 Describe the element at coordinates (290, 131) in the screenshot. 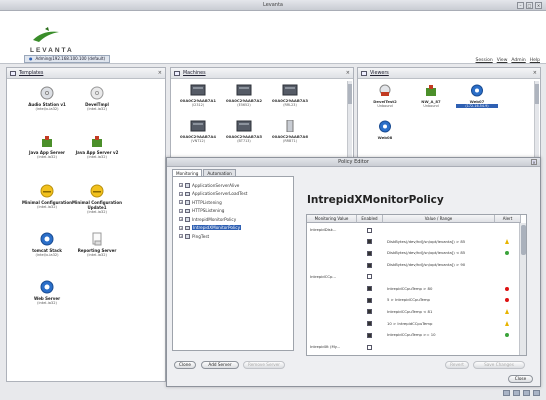

I see `machine-item: 00A0C29AAB7A6 (RRB71)` at that location.